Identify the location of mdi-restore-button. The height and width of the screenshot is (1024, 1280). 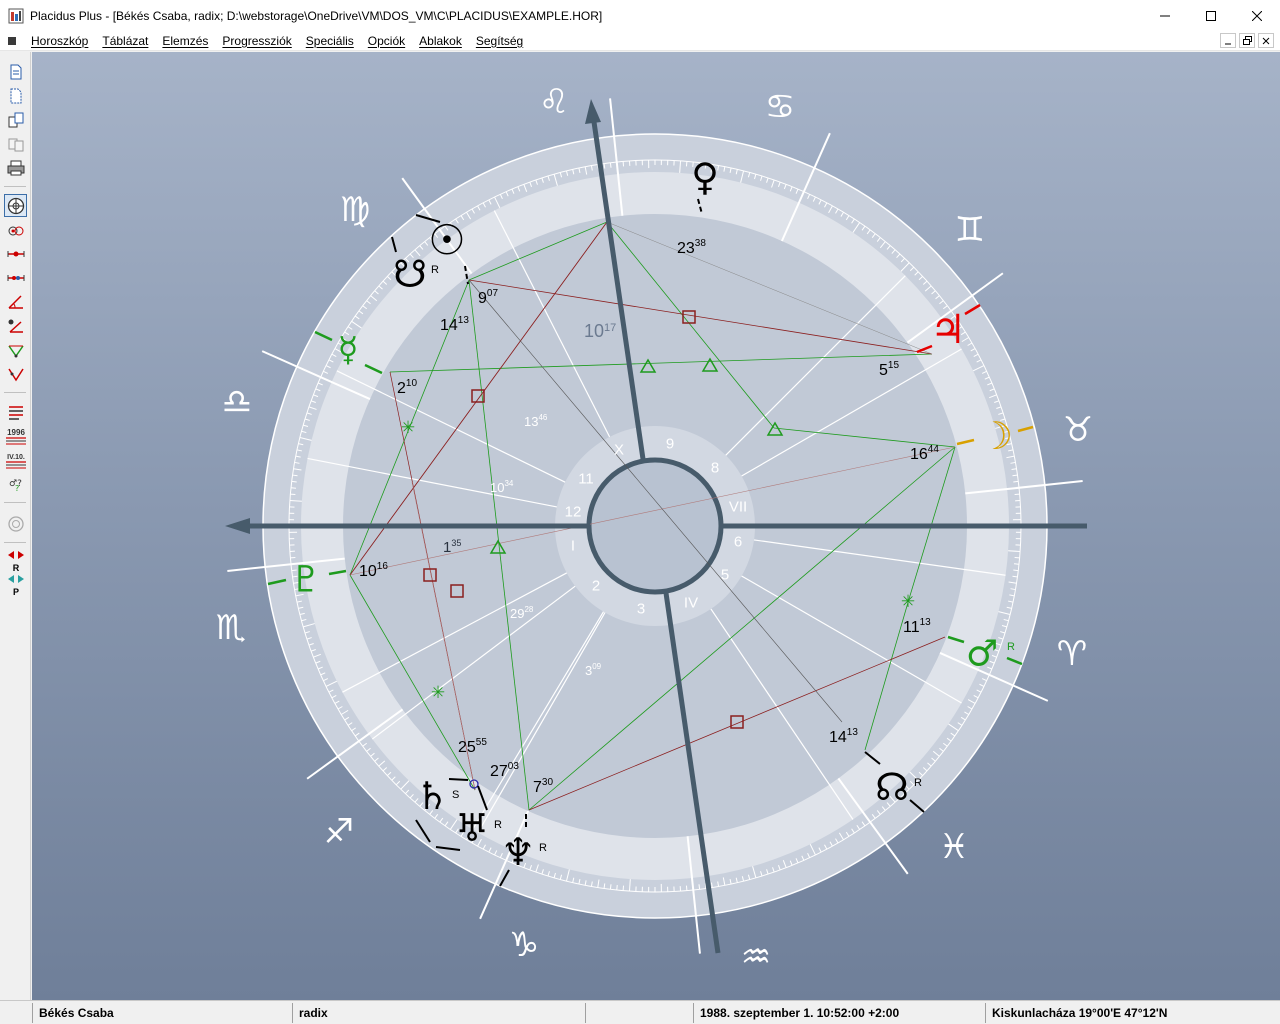
(1247, 40).